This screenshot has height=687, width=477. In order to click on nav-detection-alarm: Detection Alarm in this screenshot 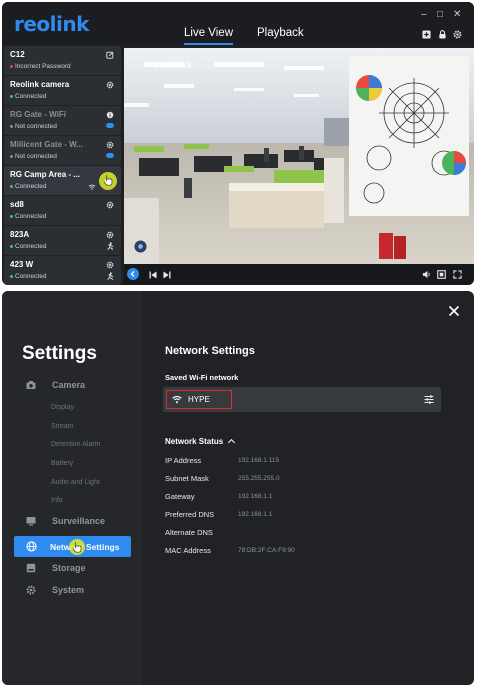, I will do `click(75, 444)`.